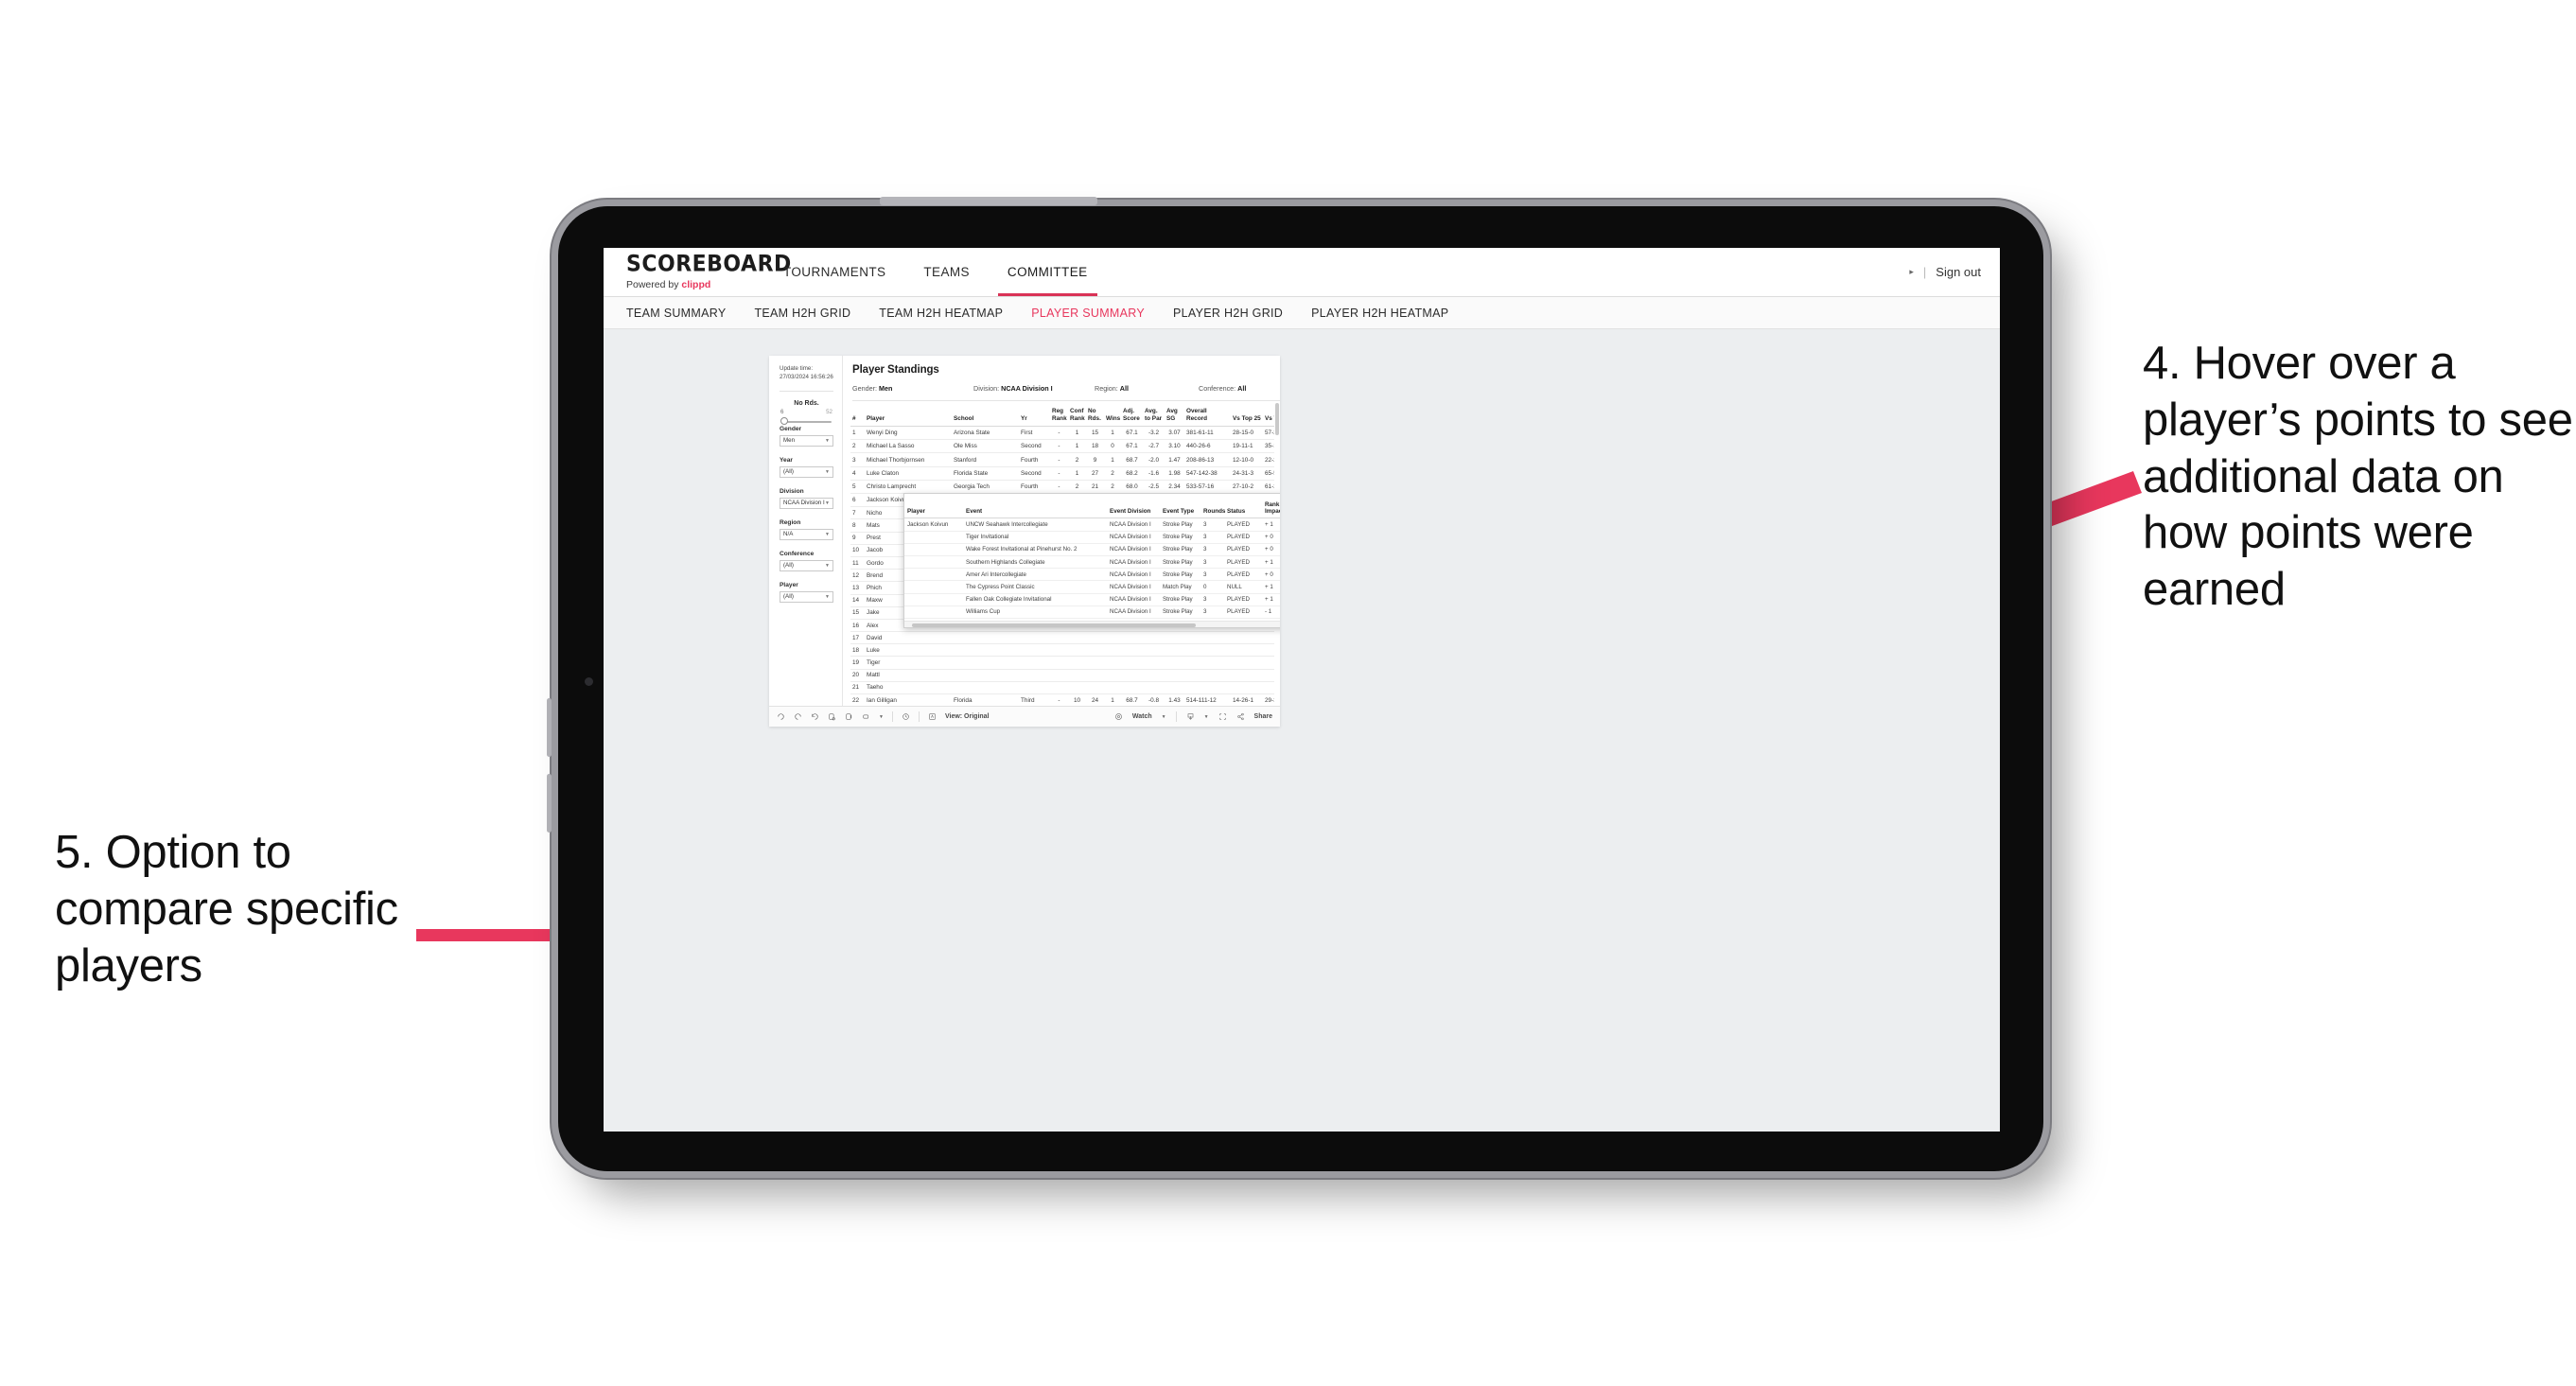  I want to click on account-caret-icon: ▸, so click(1912, 272).